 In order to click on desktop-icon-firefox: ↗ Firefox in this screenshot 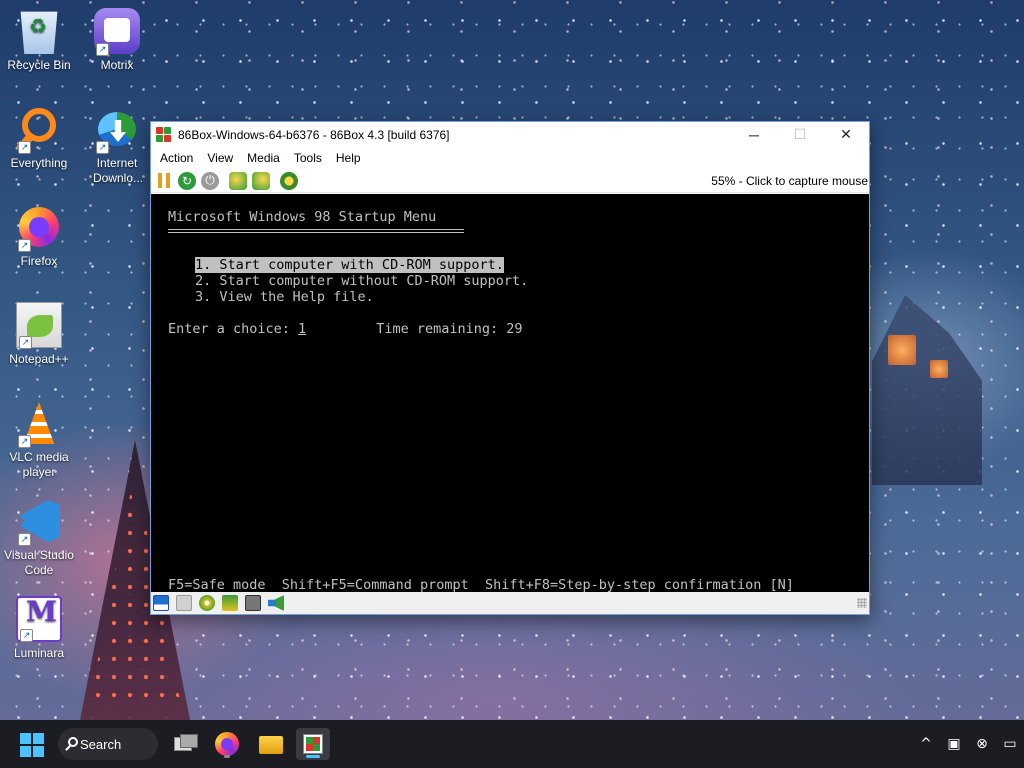, I will do `click(39, 236)`.